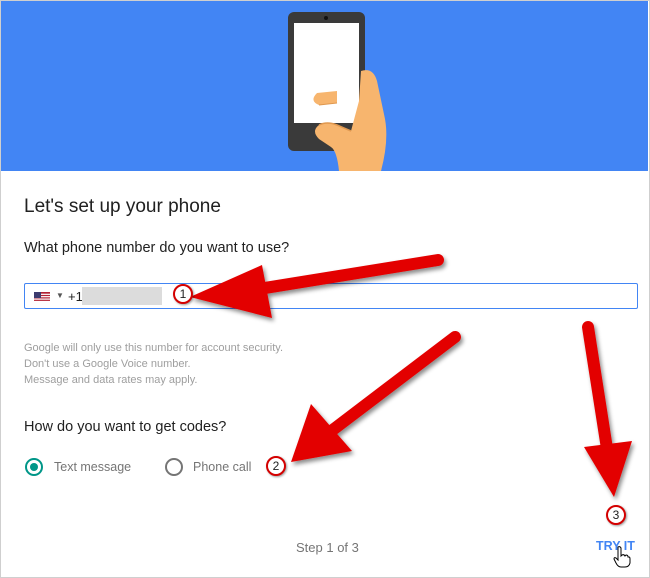 Image resolution: width=650 pixels, height=578 pixels. What do you see at coordinates (616, 515) in the screenshot?
I see `annotation-badge-3: 3` at bounding box center [616, 515].